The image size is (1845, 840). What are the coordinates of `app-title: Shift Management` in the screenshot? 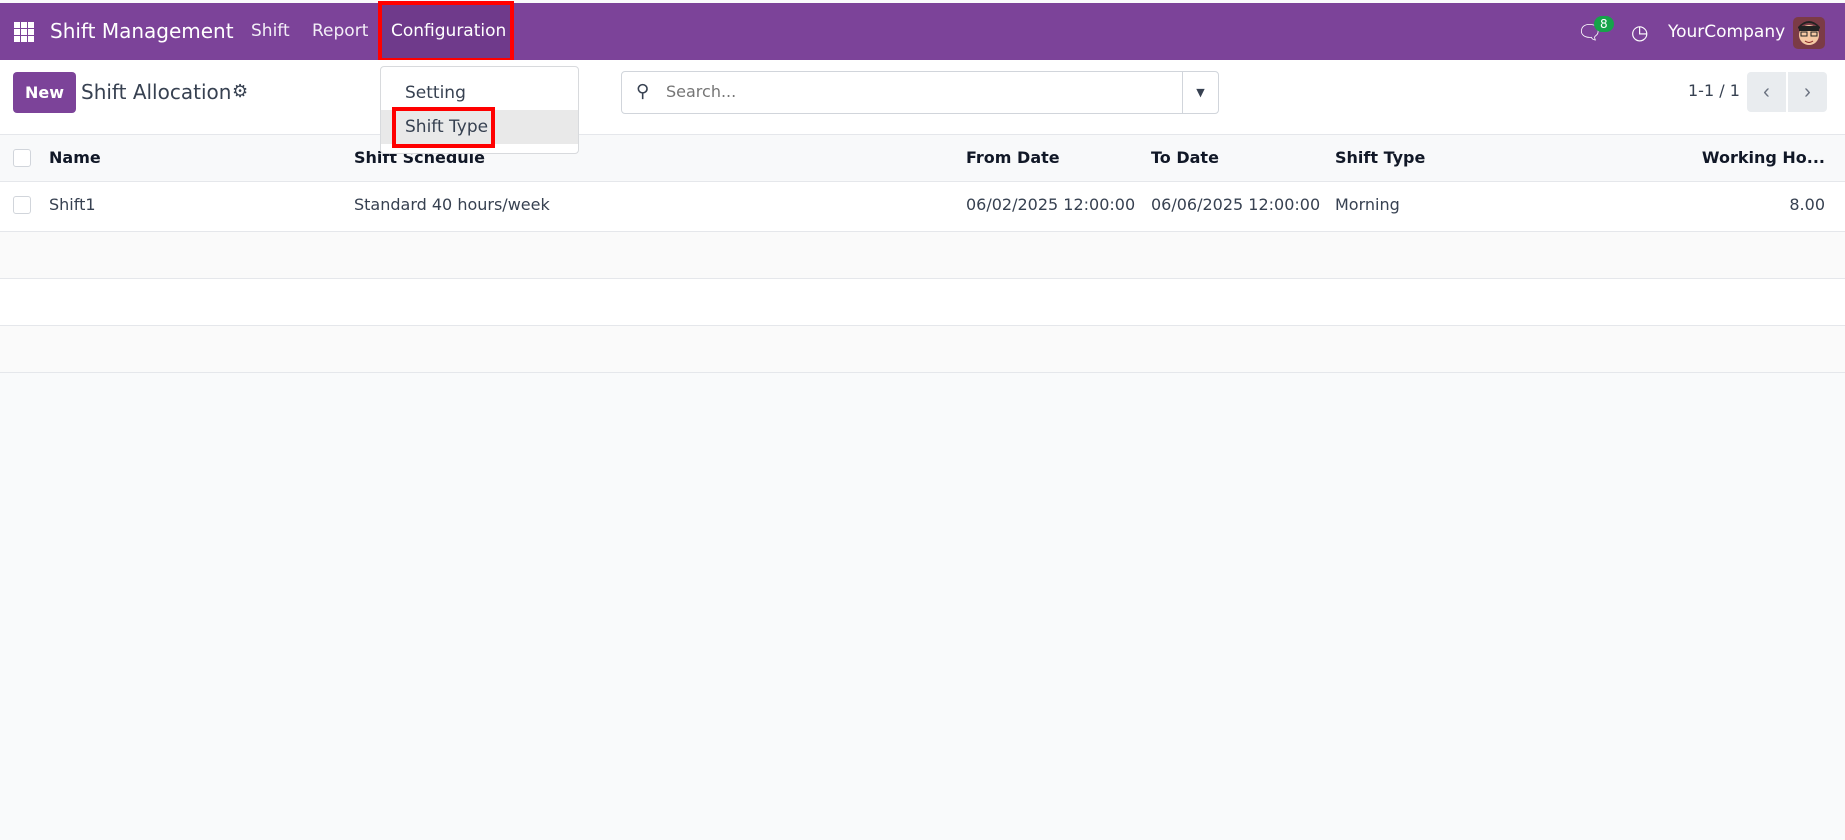 It's located at (142, 31).